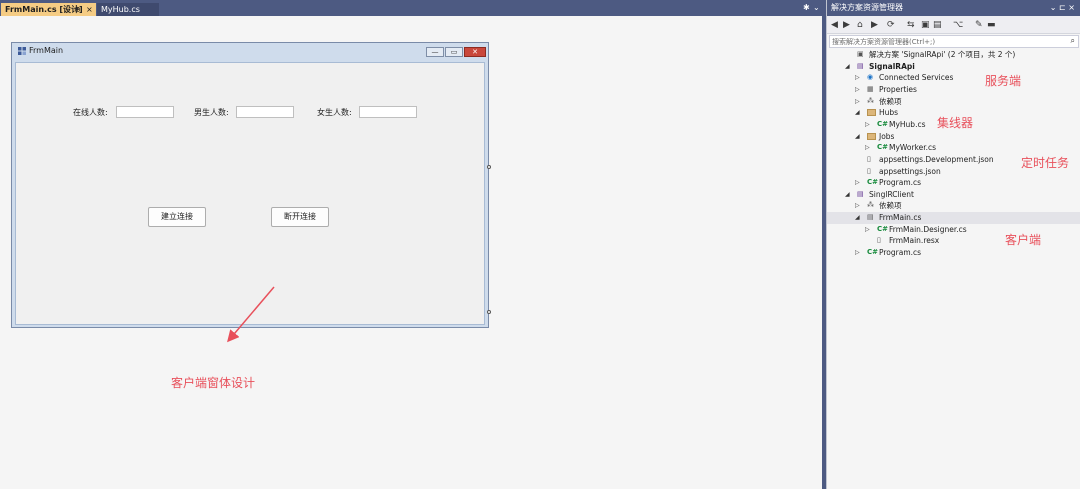  I want to click on tree-item-label: MyWorker.cs, so click(913, 148).